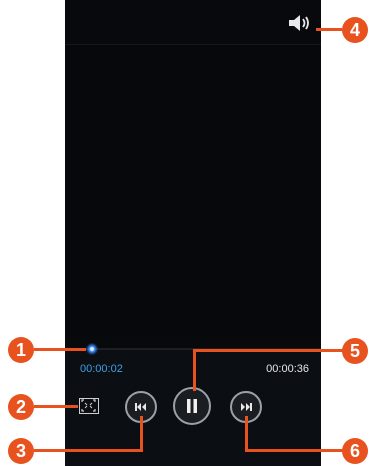 The image size is (378, 466). What do you see at coordinates (194, 370) in the screenshot?
I see `callout-5-leader` at bounding box center [194, 370].